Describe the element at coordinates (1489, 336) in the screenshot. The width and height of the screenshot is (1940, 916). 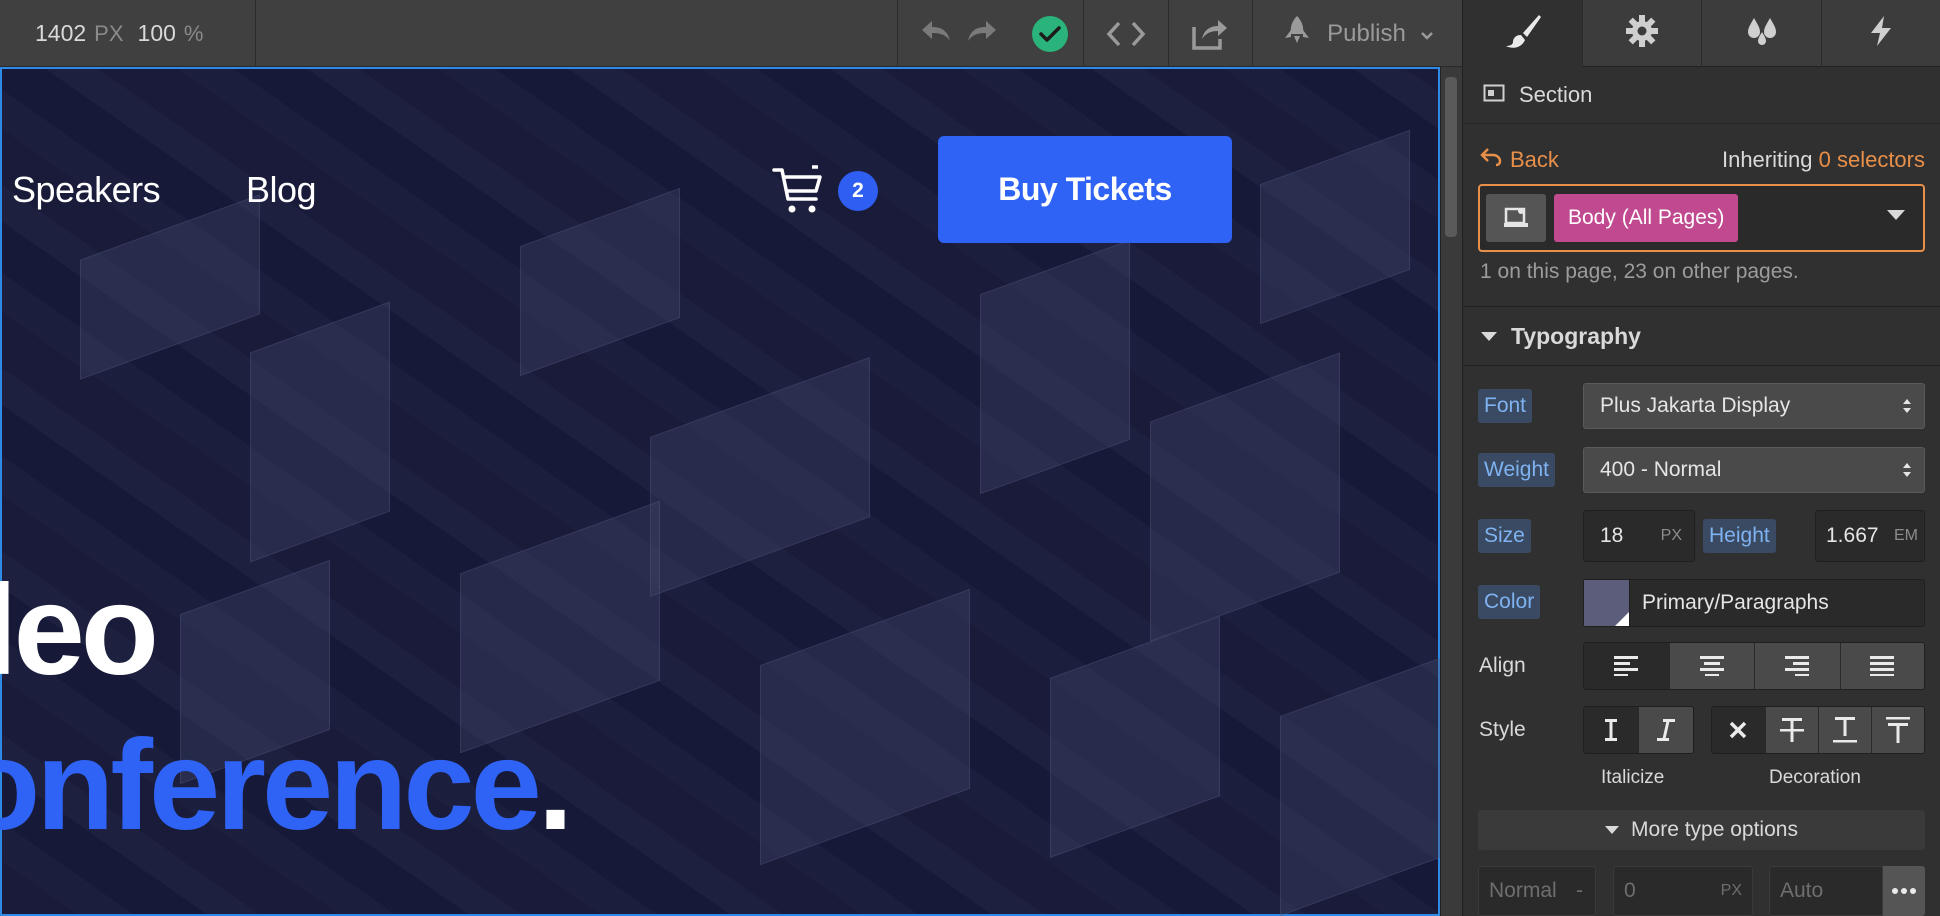
I see `collapse-caret-icon` at that location.